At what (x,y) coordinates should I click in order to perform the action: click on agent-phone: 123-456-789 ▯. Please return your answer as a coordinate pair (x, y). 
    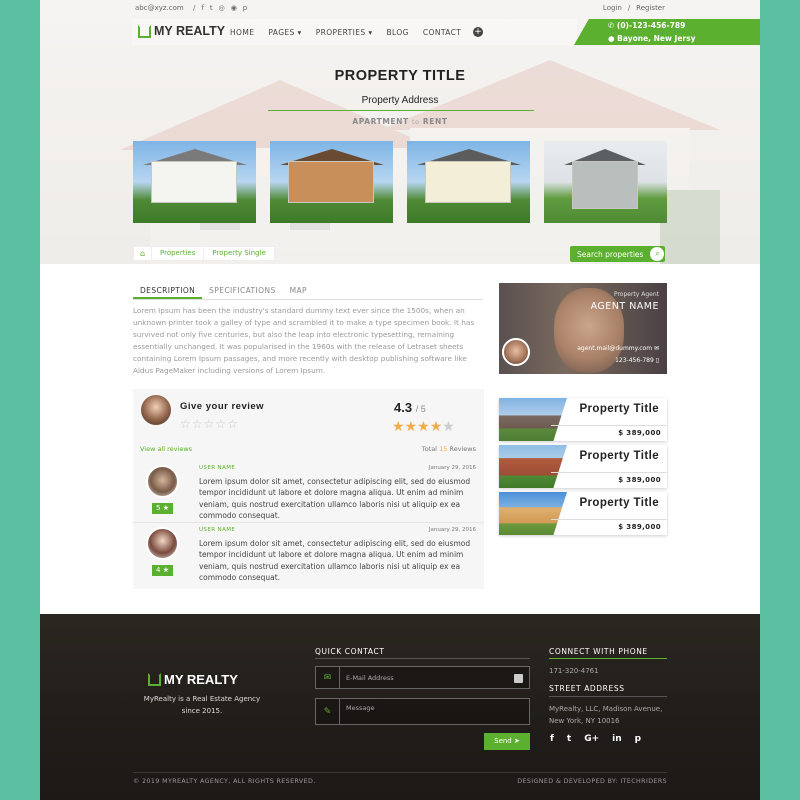
    Looking at the image, I should click on (637, 360).